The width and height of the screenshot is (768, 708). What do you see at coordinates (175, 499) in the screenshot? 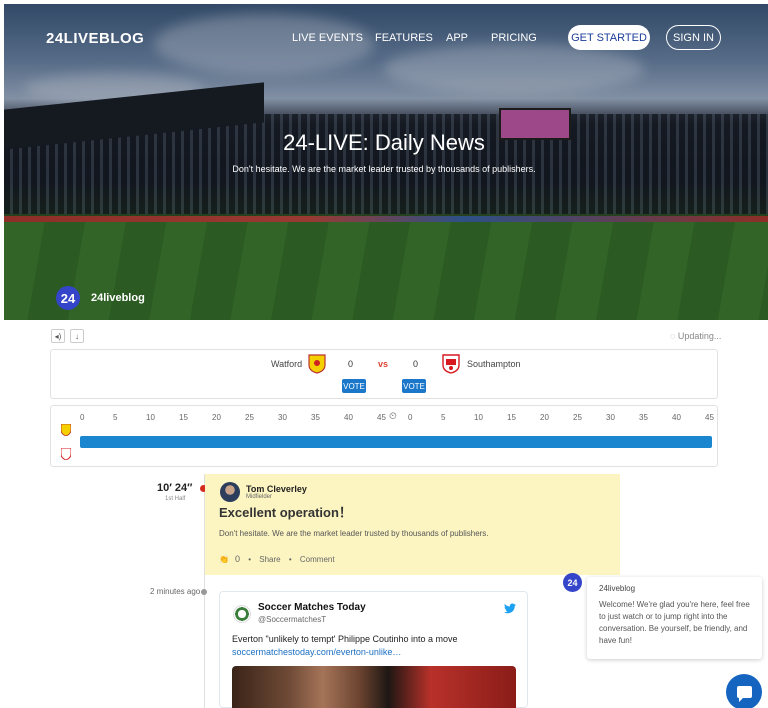
I see `post-period: 1st Half` at bounding box center [175, 499].